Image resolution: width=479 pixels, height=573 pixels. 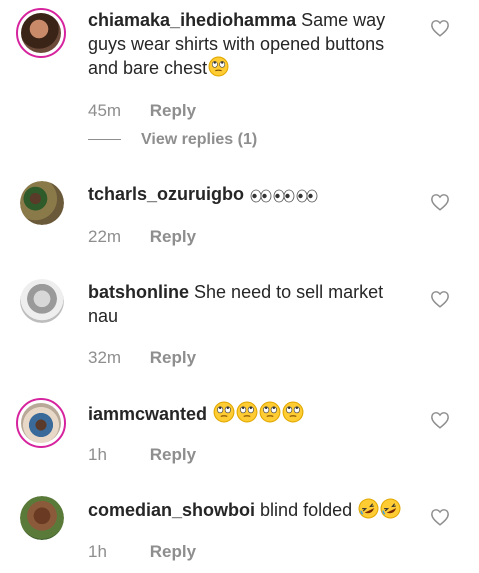 I want to click on comment-text: tcharls_ozuruigbo, so click(x=252, y=195).